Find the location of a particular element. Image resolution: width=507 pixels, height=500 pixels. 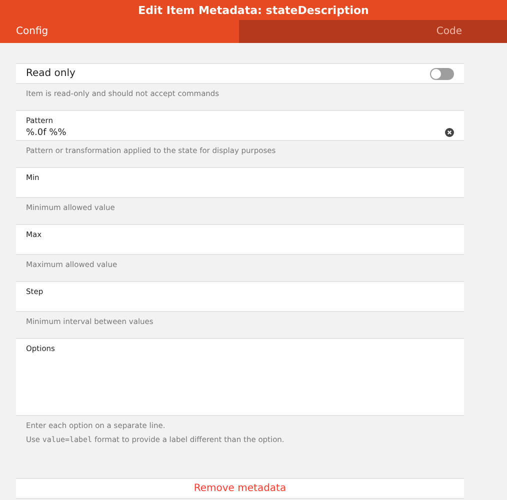

tab: Config is located at coordinates (119, 31).